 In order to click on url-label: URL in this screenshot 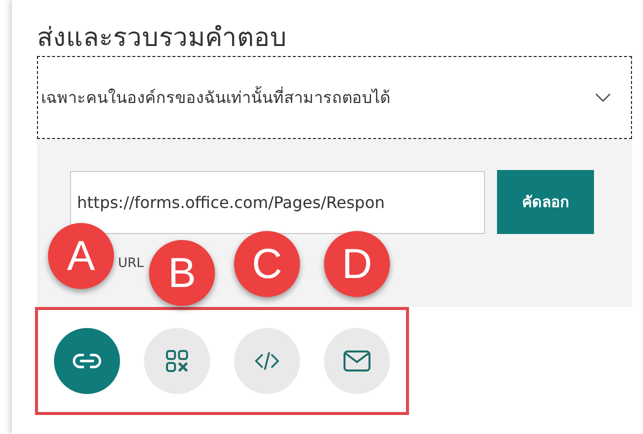, I will do `click(131, 263)`.